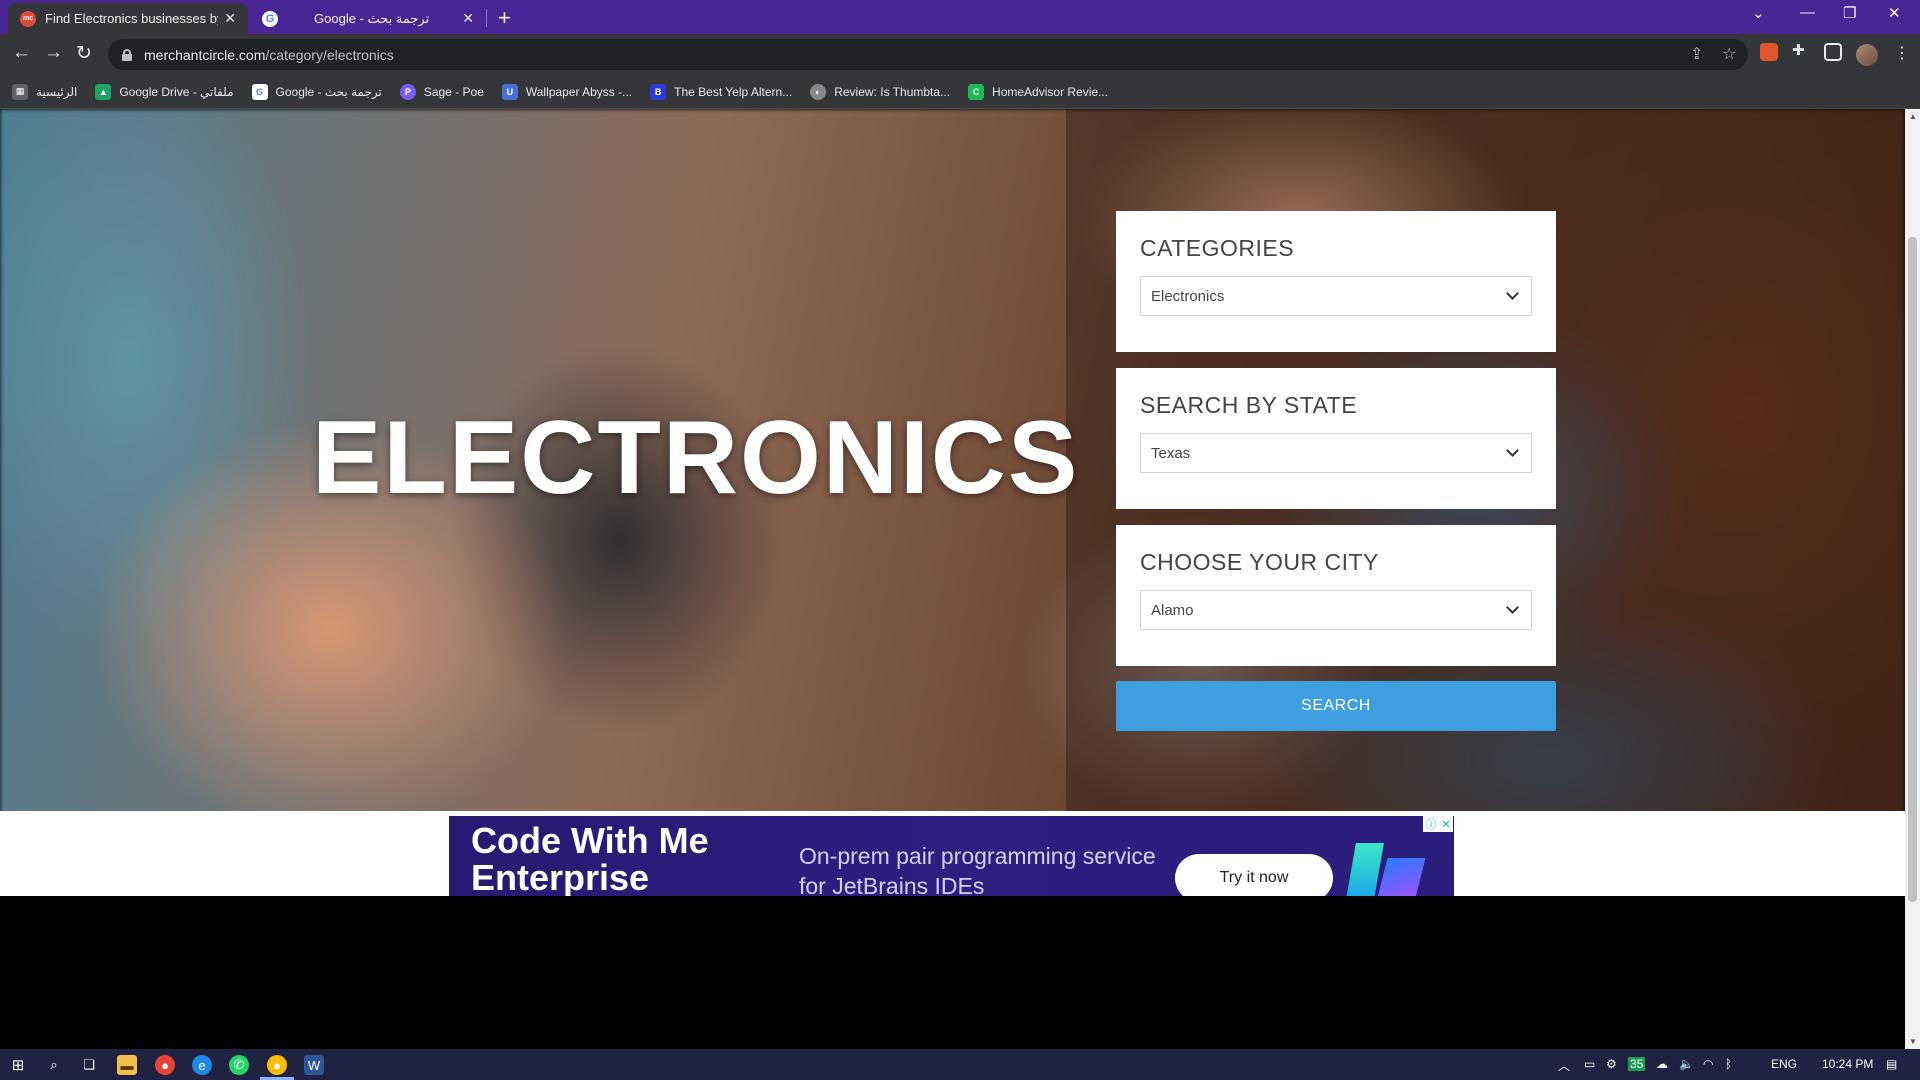 The width and height of the screenshot is (1920, 1080). What do you see at coordinates (1217, 248) in the screenshot?
I see `categories-label: CATEGORIES` at bounding box center [1217, 248].